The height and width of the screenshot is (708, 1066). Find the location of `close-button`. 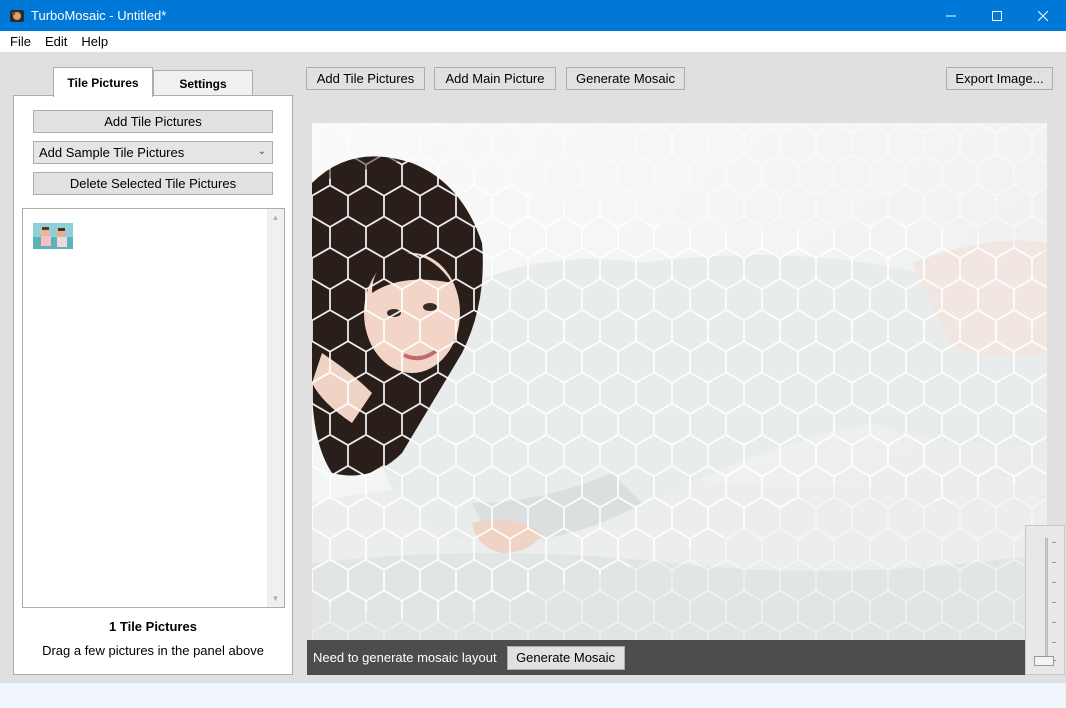

close-button is located at coordinates (1043, 15).